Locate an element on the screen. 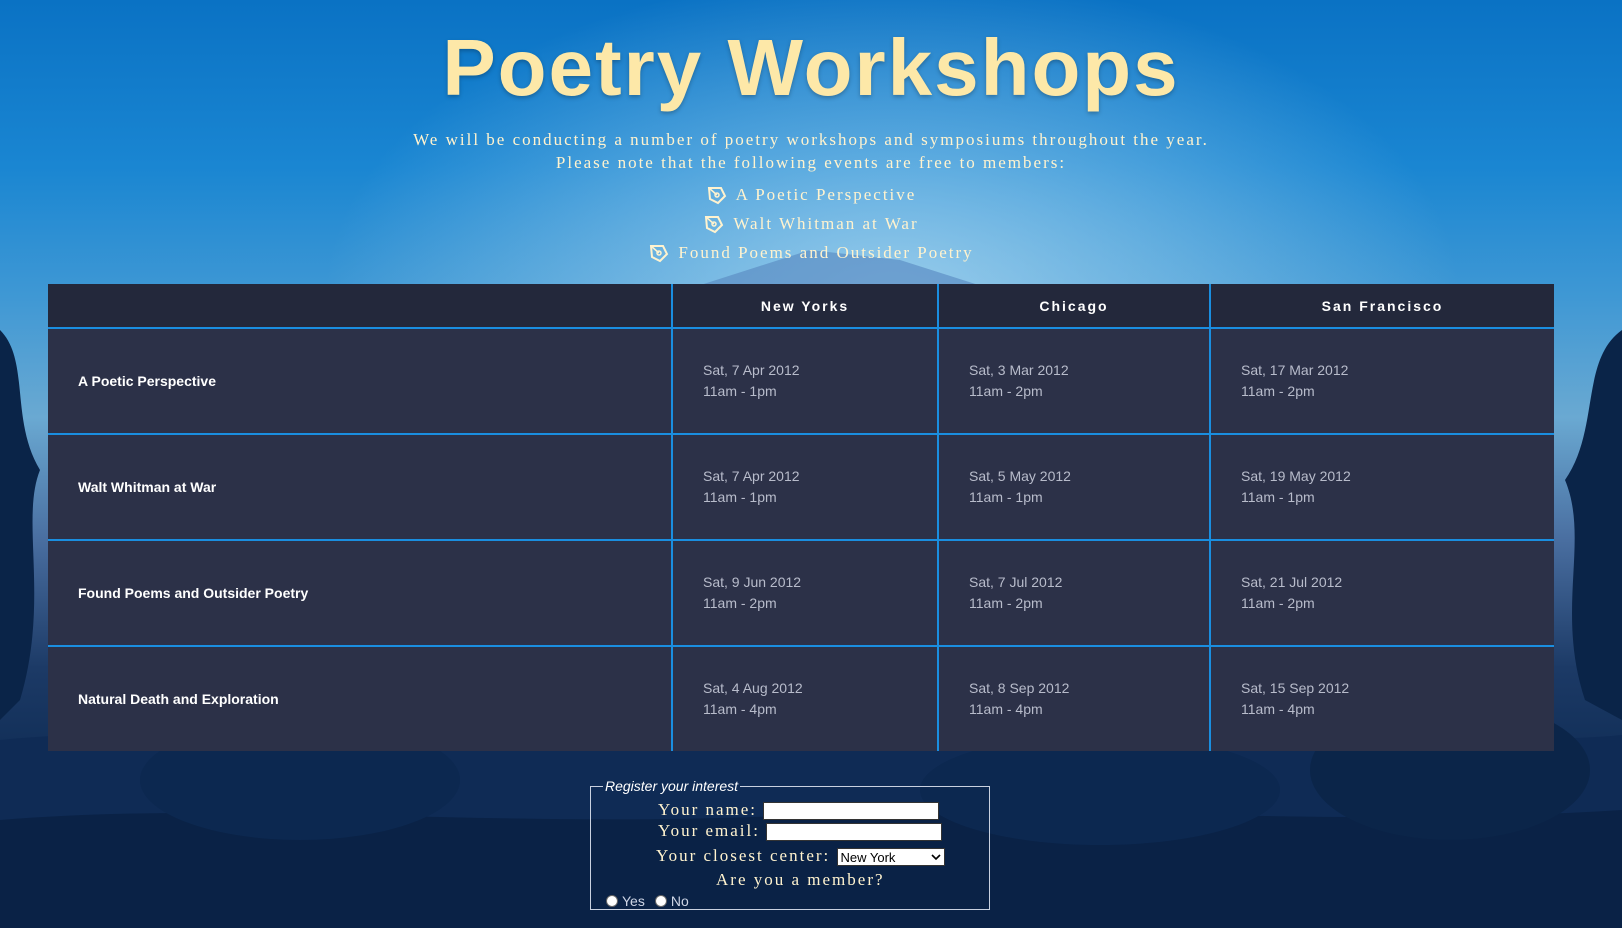 Image resolution: width=1622 pixels, height=928 pixels. table-header-row: New Yorks Chicago San Francisco is located at coordinates (801, 306).